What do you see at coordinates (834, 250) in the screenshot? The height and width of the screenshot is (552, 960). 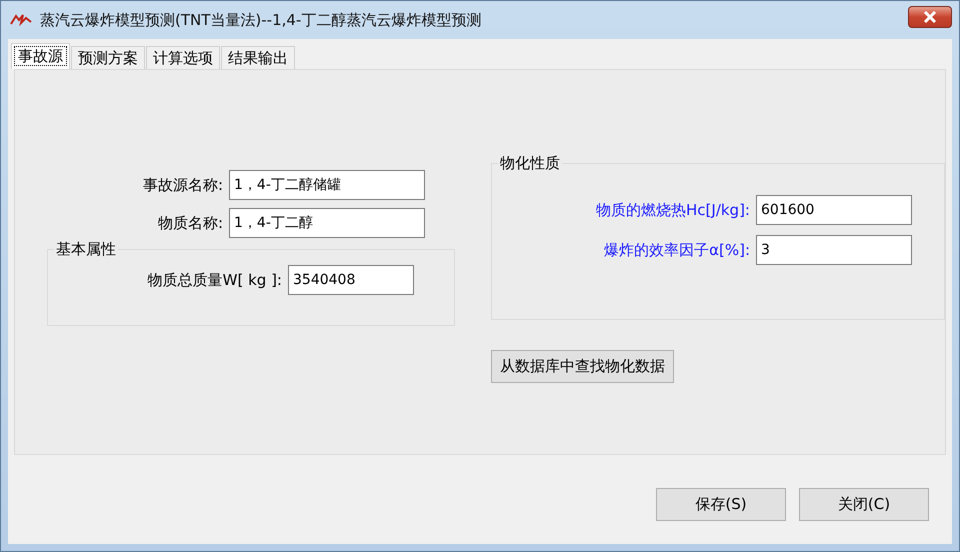 I see `input-field: 3` at bounding box center [834, 250].